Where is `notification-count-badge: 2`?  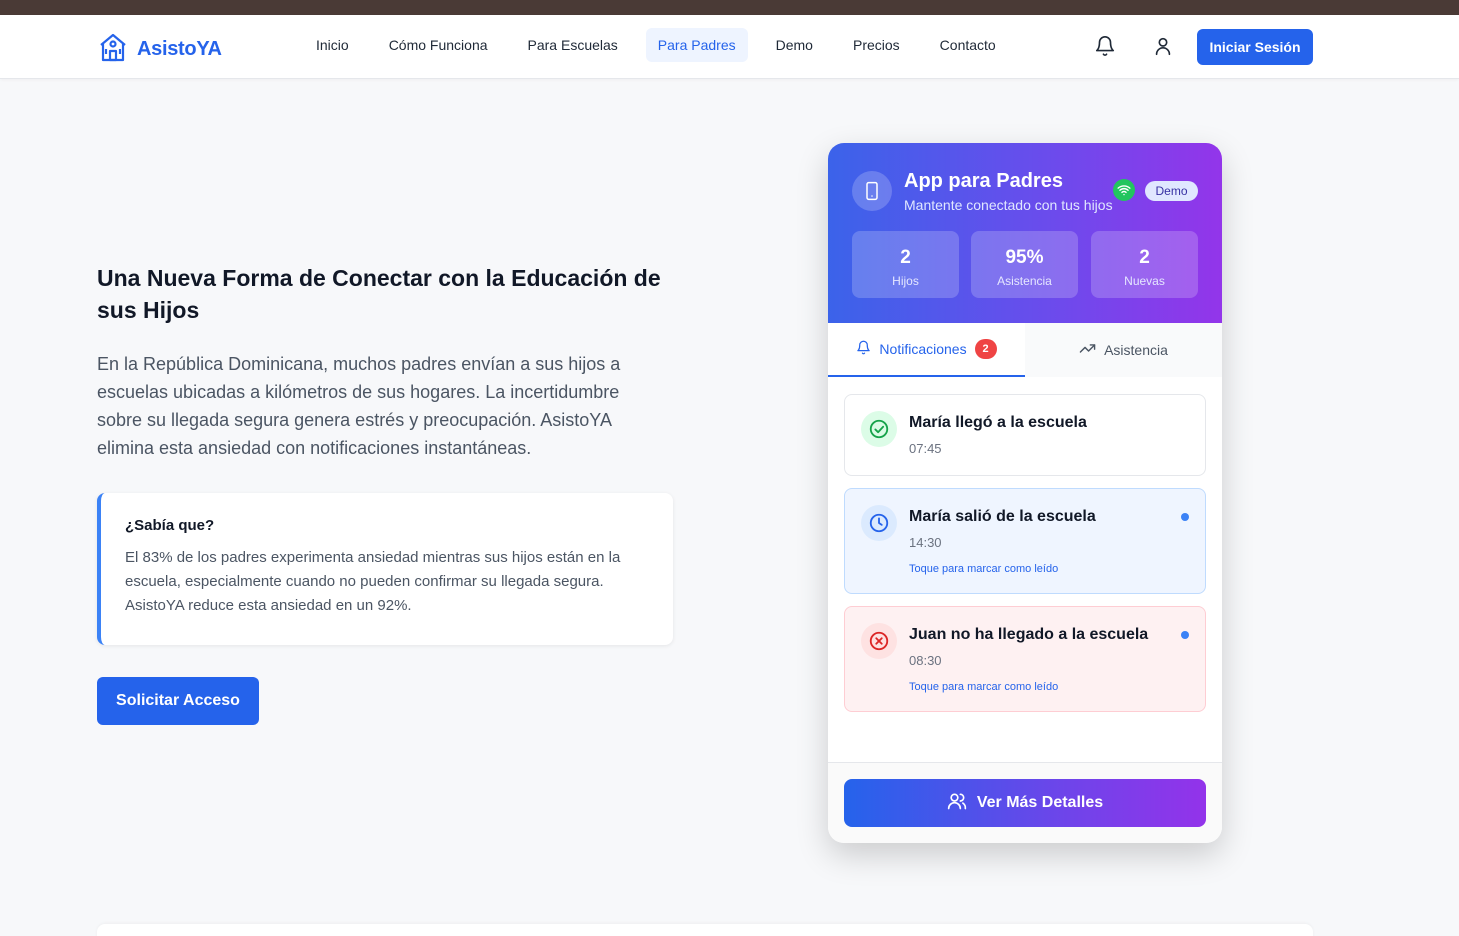
notification-count-badge: 2 is located at coordinates (985, 349).